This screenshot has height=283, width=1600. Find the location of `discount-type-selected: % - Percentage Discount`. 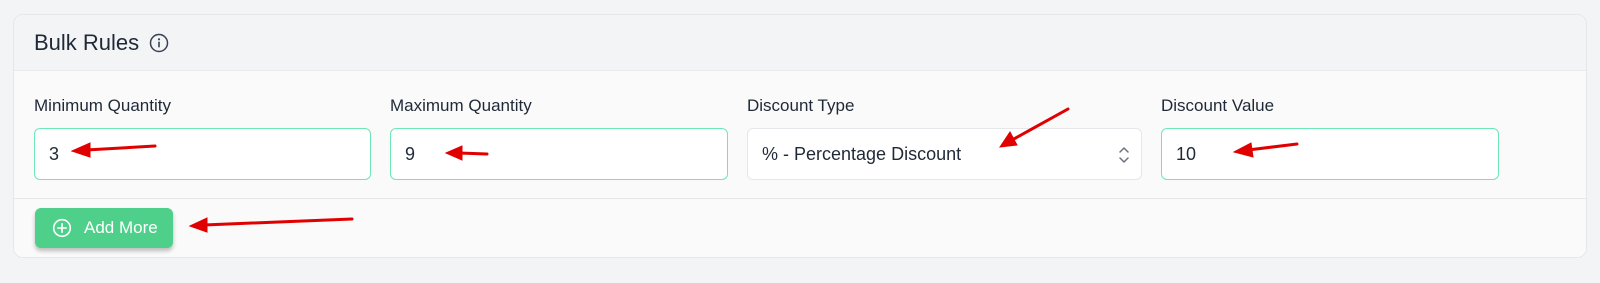

discount-type-selected: % - Percentage Discount is located at coordinates (862, 153).